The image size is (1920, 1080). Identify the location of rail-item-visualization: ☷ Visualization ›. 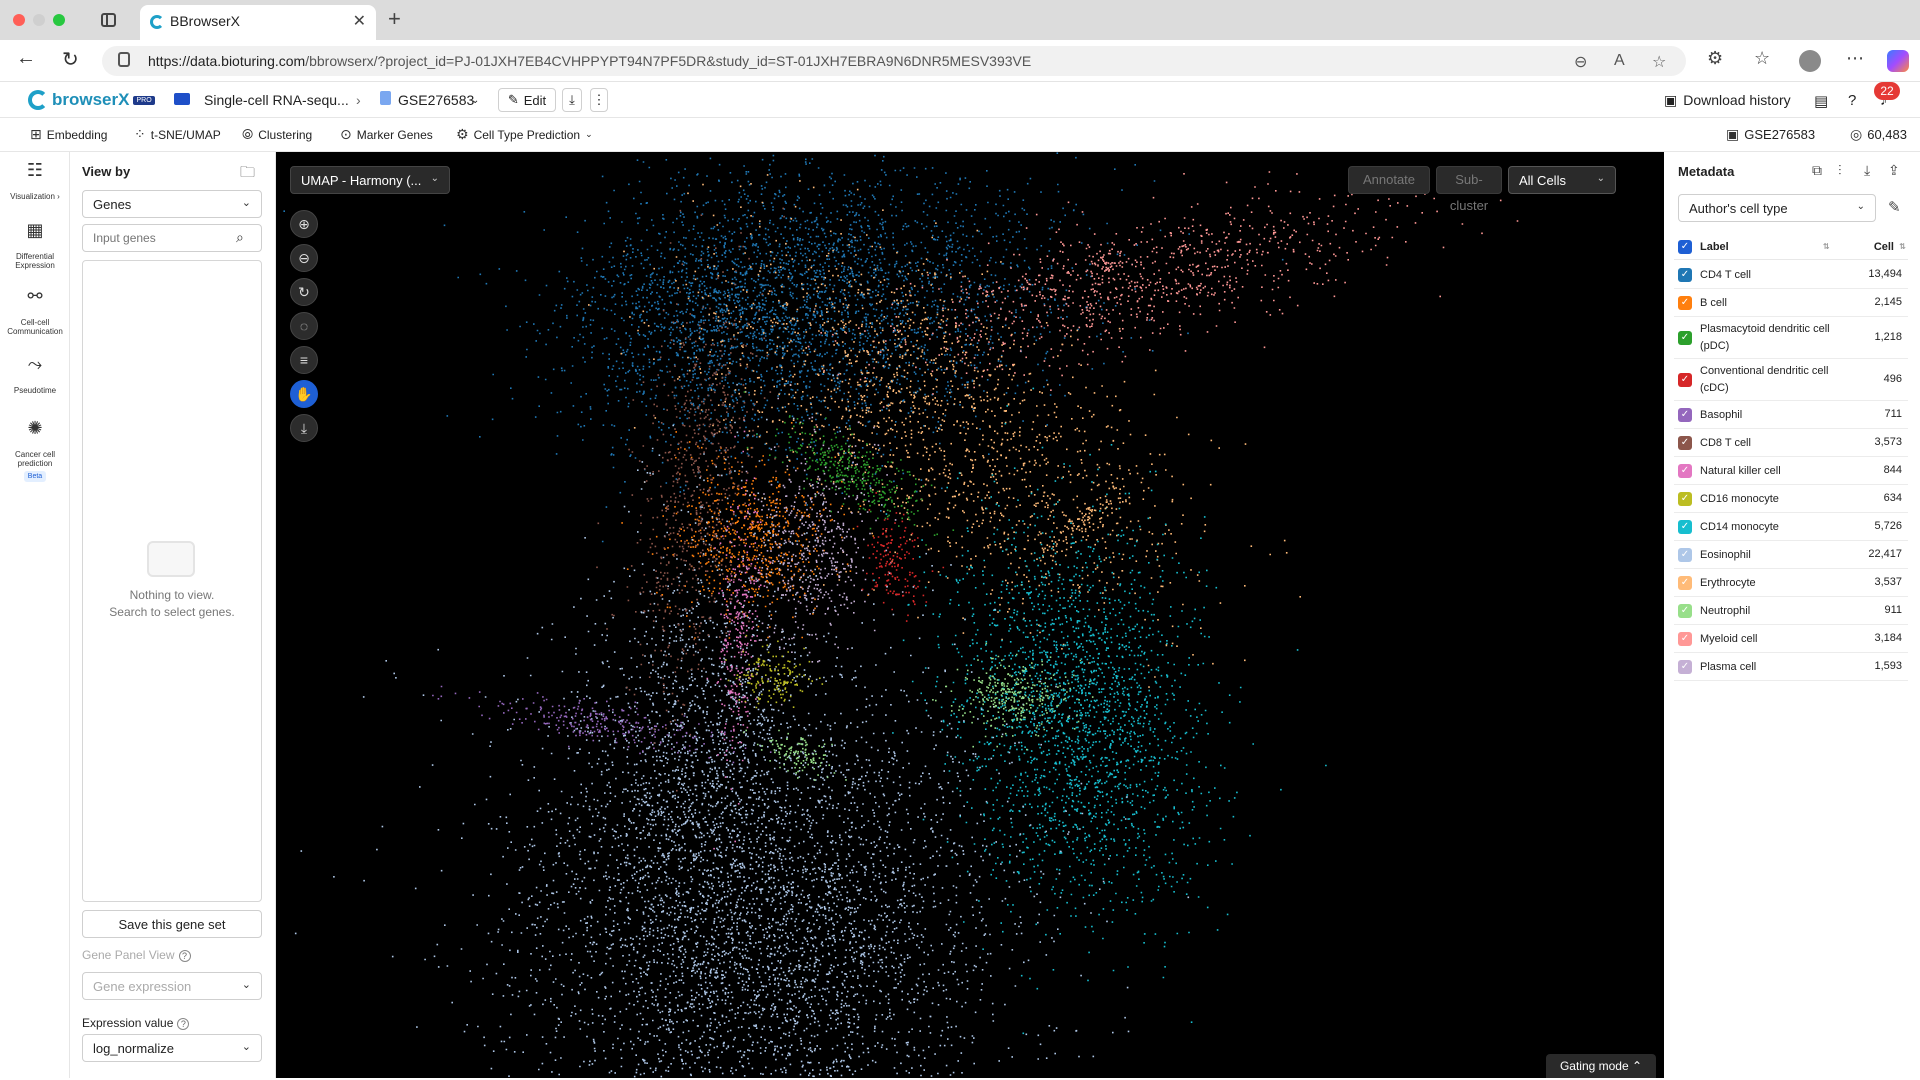
(35, 181).